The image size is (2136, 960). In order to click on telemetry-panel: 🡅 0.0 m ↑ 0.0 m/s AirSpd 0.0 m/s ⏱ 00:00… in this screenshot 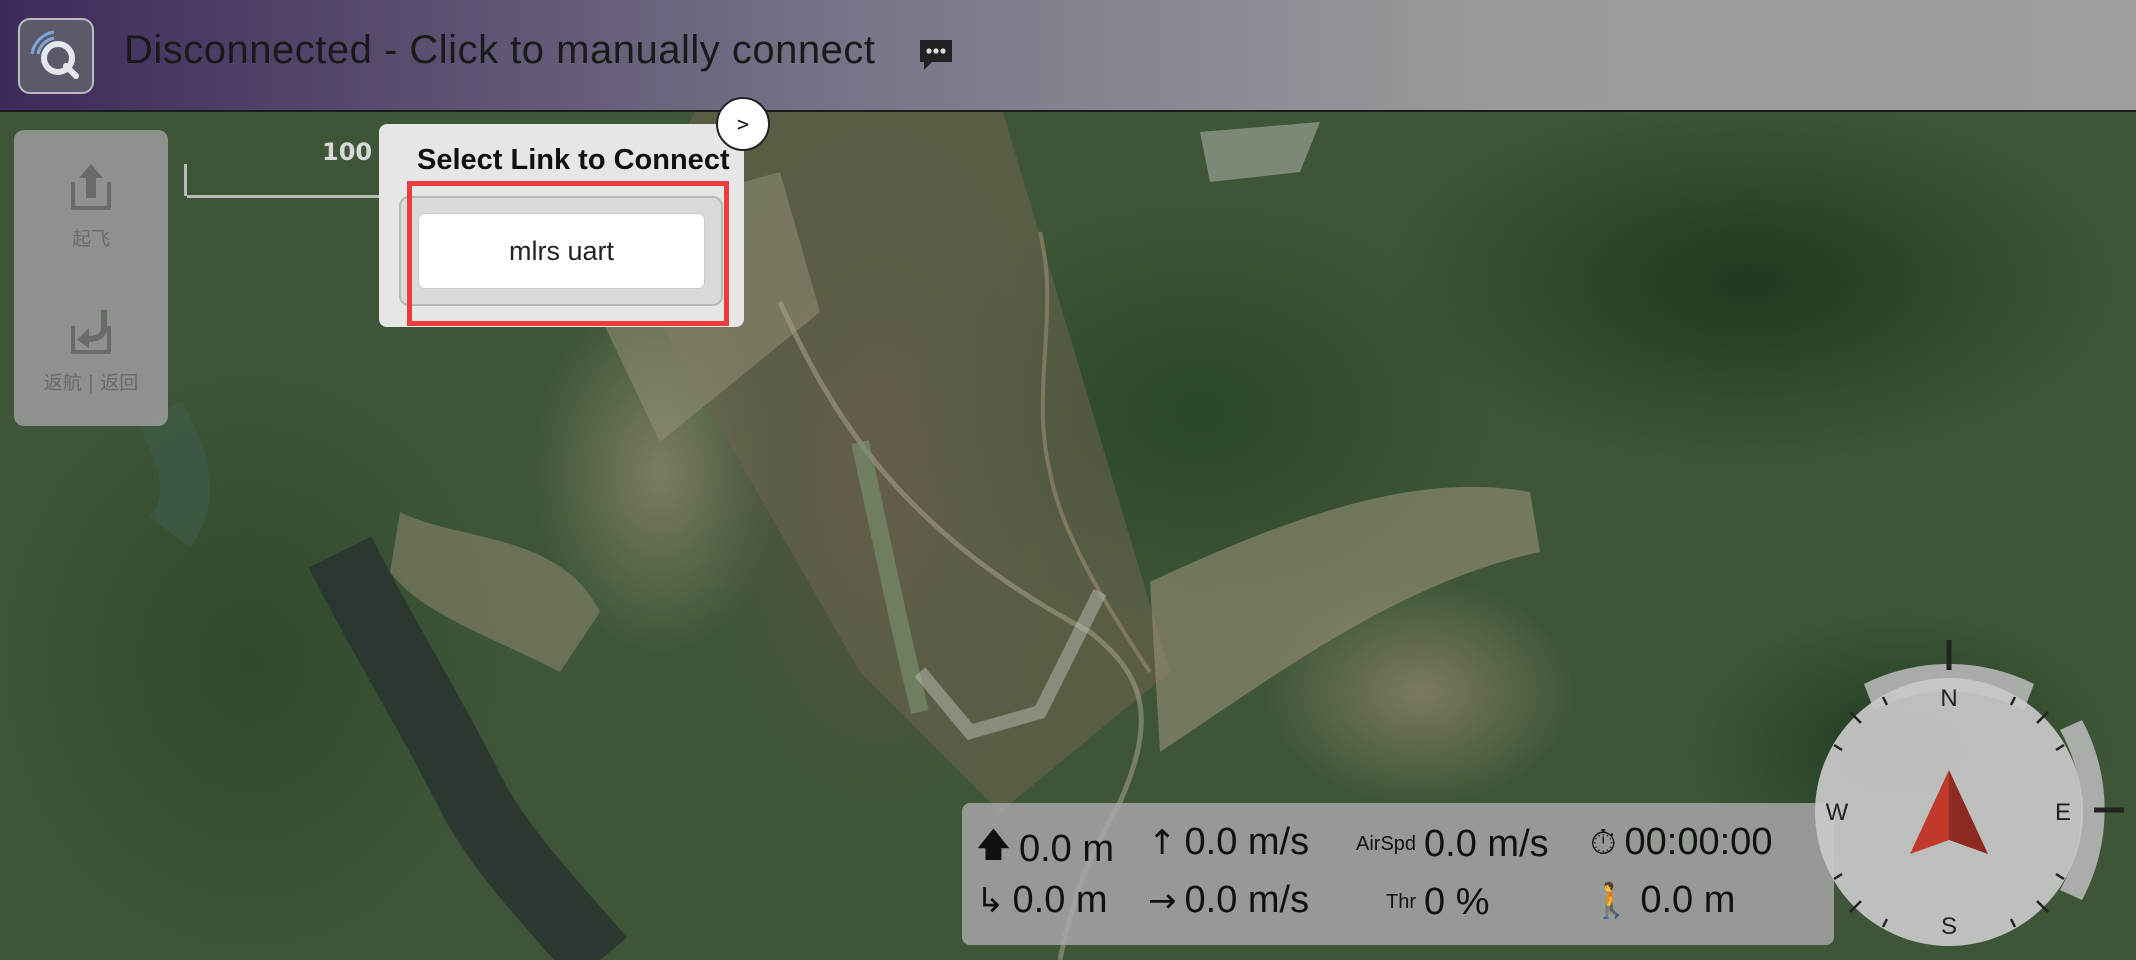, I will do `click(1398, 874)`.